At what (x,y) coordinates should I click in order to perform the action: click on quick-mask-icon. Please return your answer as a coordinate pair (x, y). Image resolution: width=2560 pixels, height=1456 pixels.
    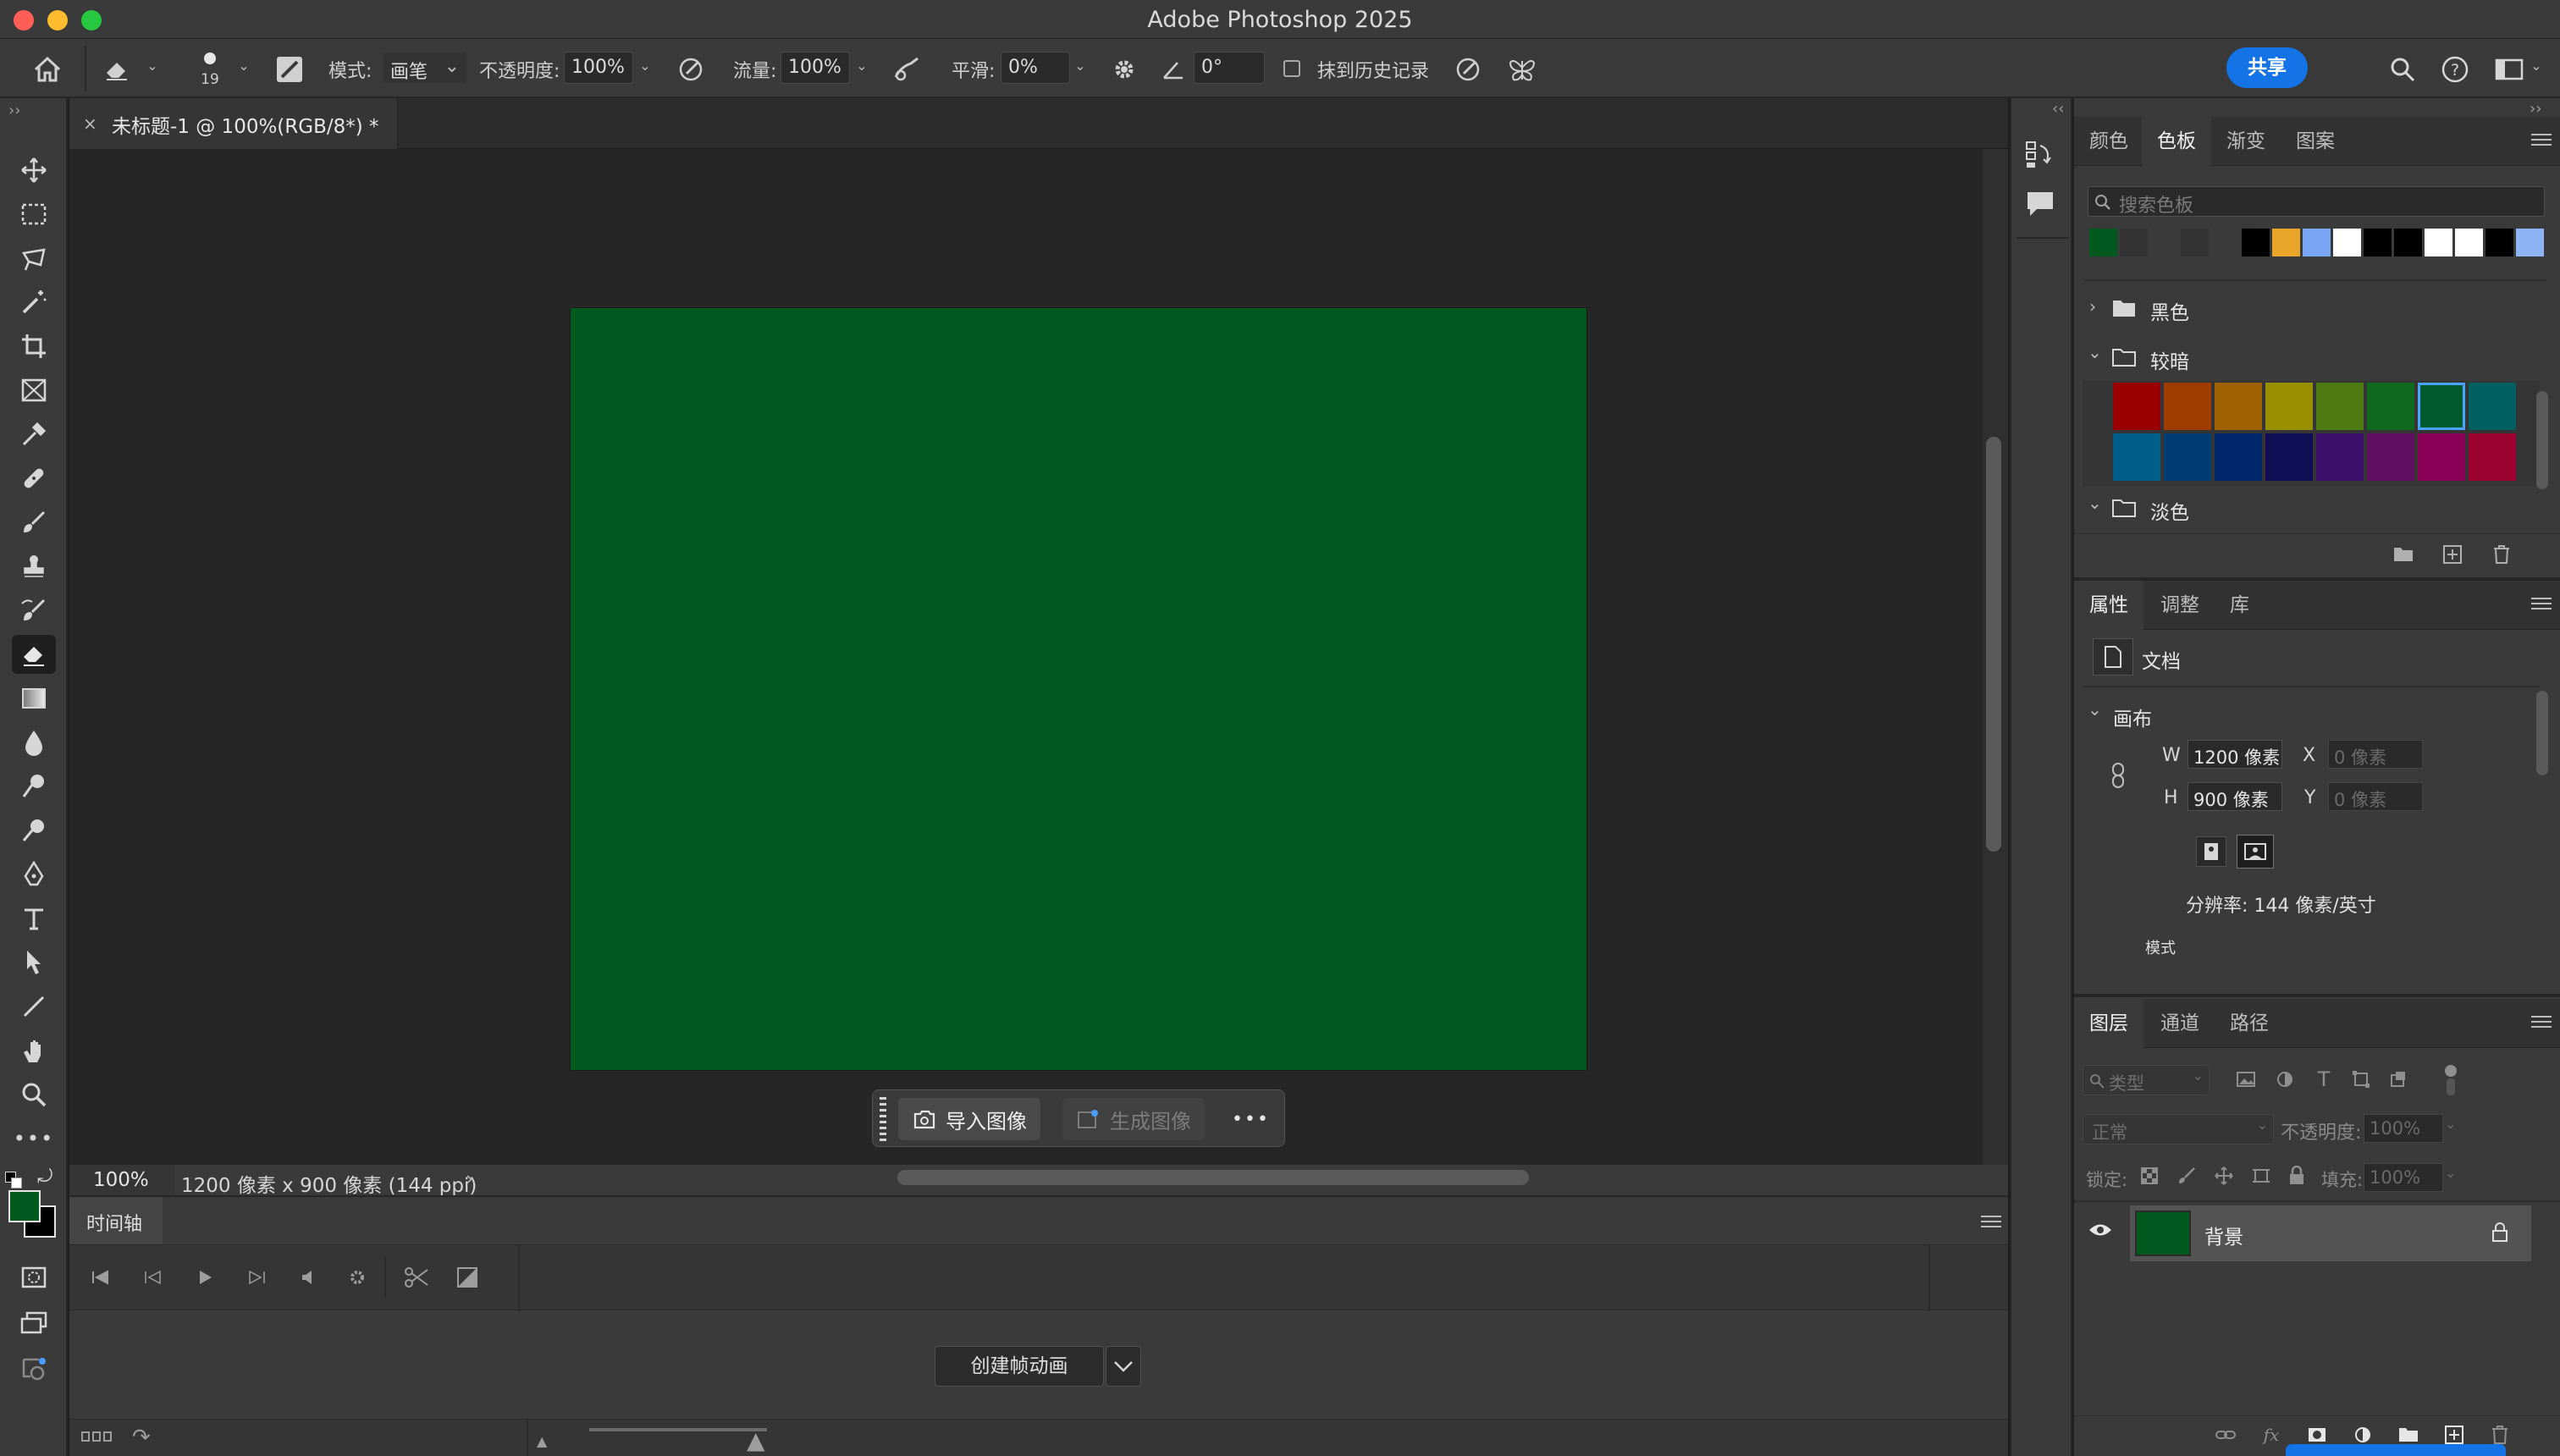
    Looking at the image, I should click on (34, 1277).